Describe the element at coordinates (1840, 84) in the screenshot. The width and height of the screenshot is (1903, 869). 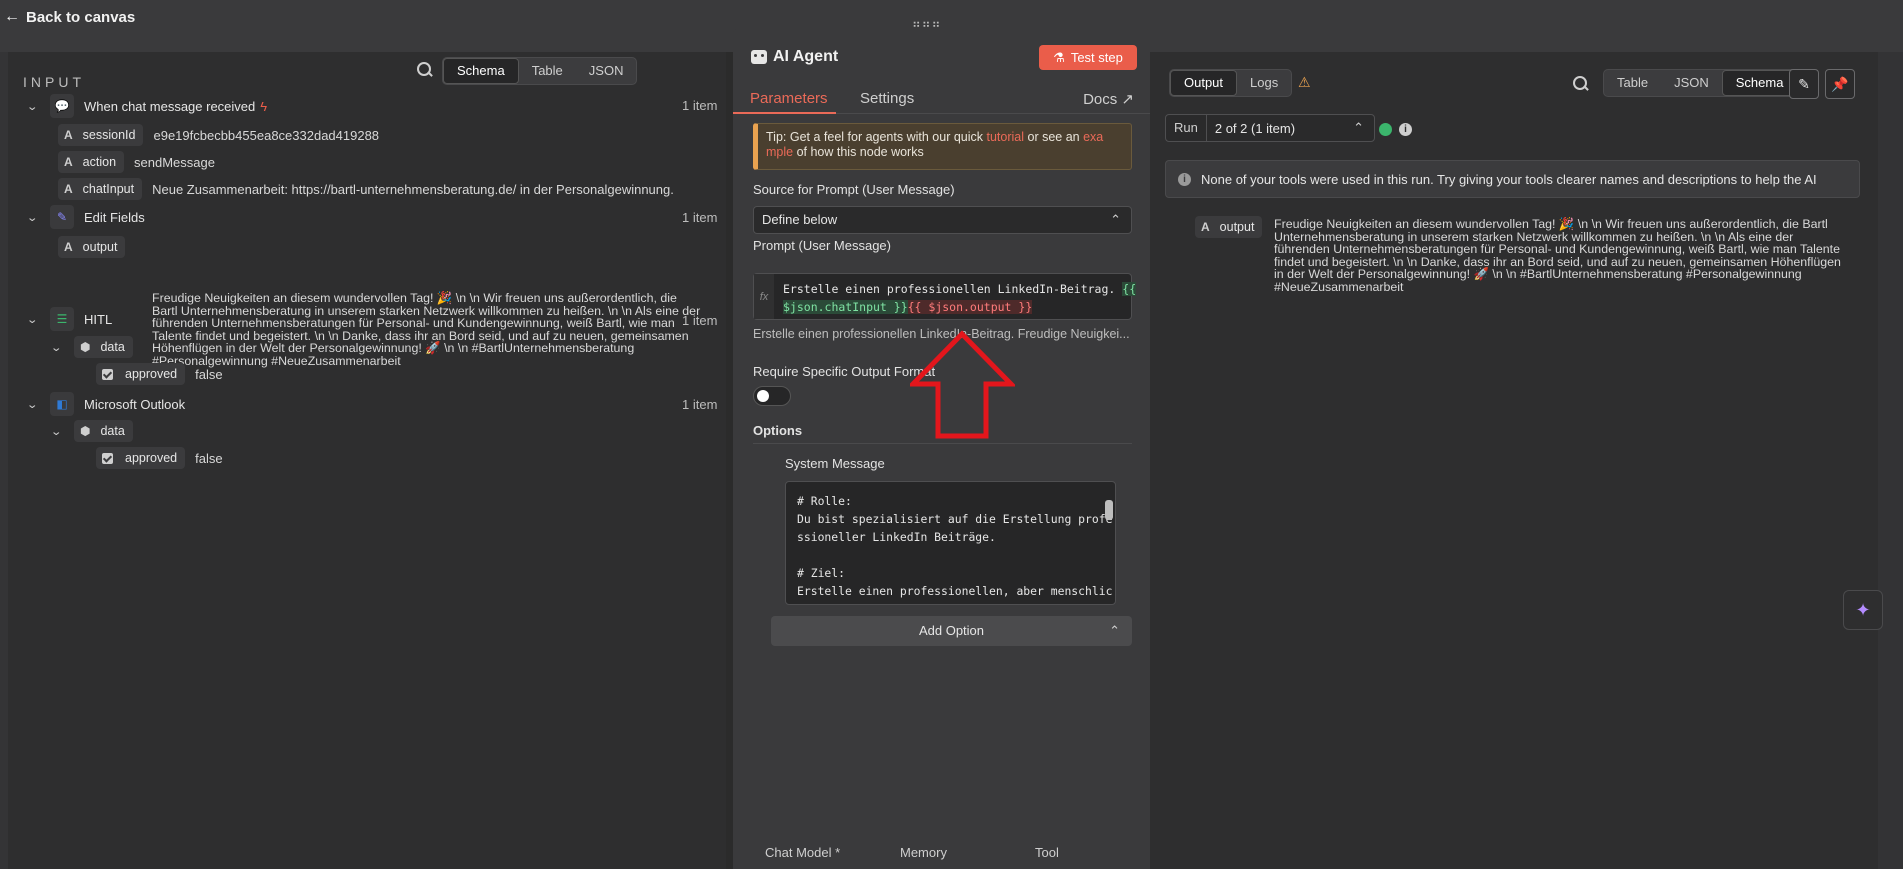
I see `pin-data-button: 📌` at that location.